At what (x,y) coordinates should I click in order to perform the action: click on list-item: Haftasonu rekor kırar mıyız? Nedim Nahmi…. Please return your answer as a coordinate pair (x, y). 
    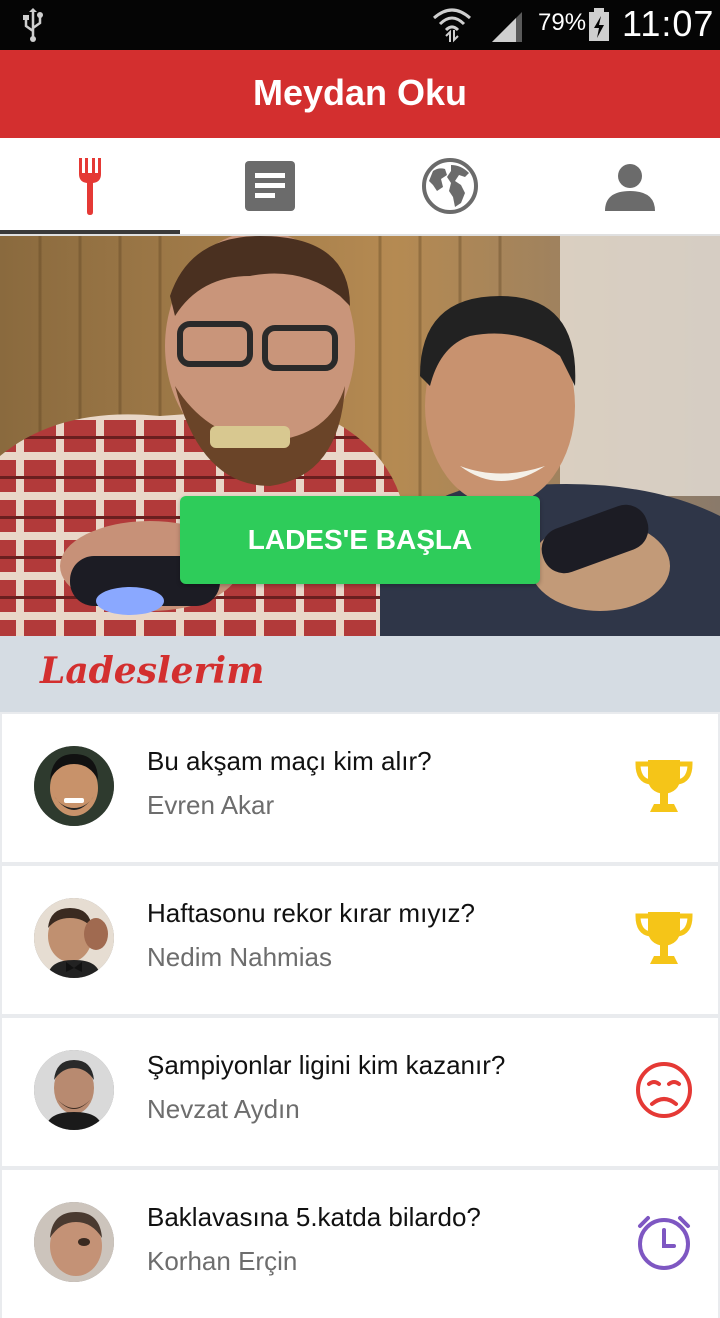
    Looking at the image, I should click on (360, 940).